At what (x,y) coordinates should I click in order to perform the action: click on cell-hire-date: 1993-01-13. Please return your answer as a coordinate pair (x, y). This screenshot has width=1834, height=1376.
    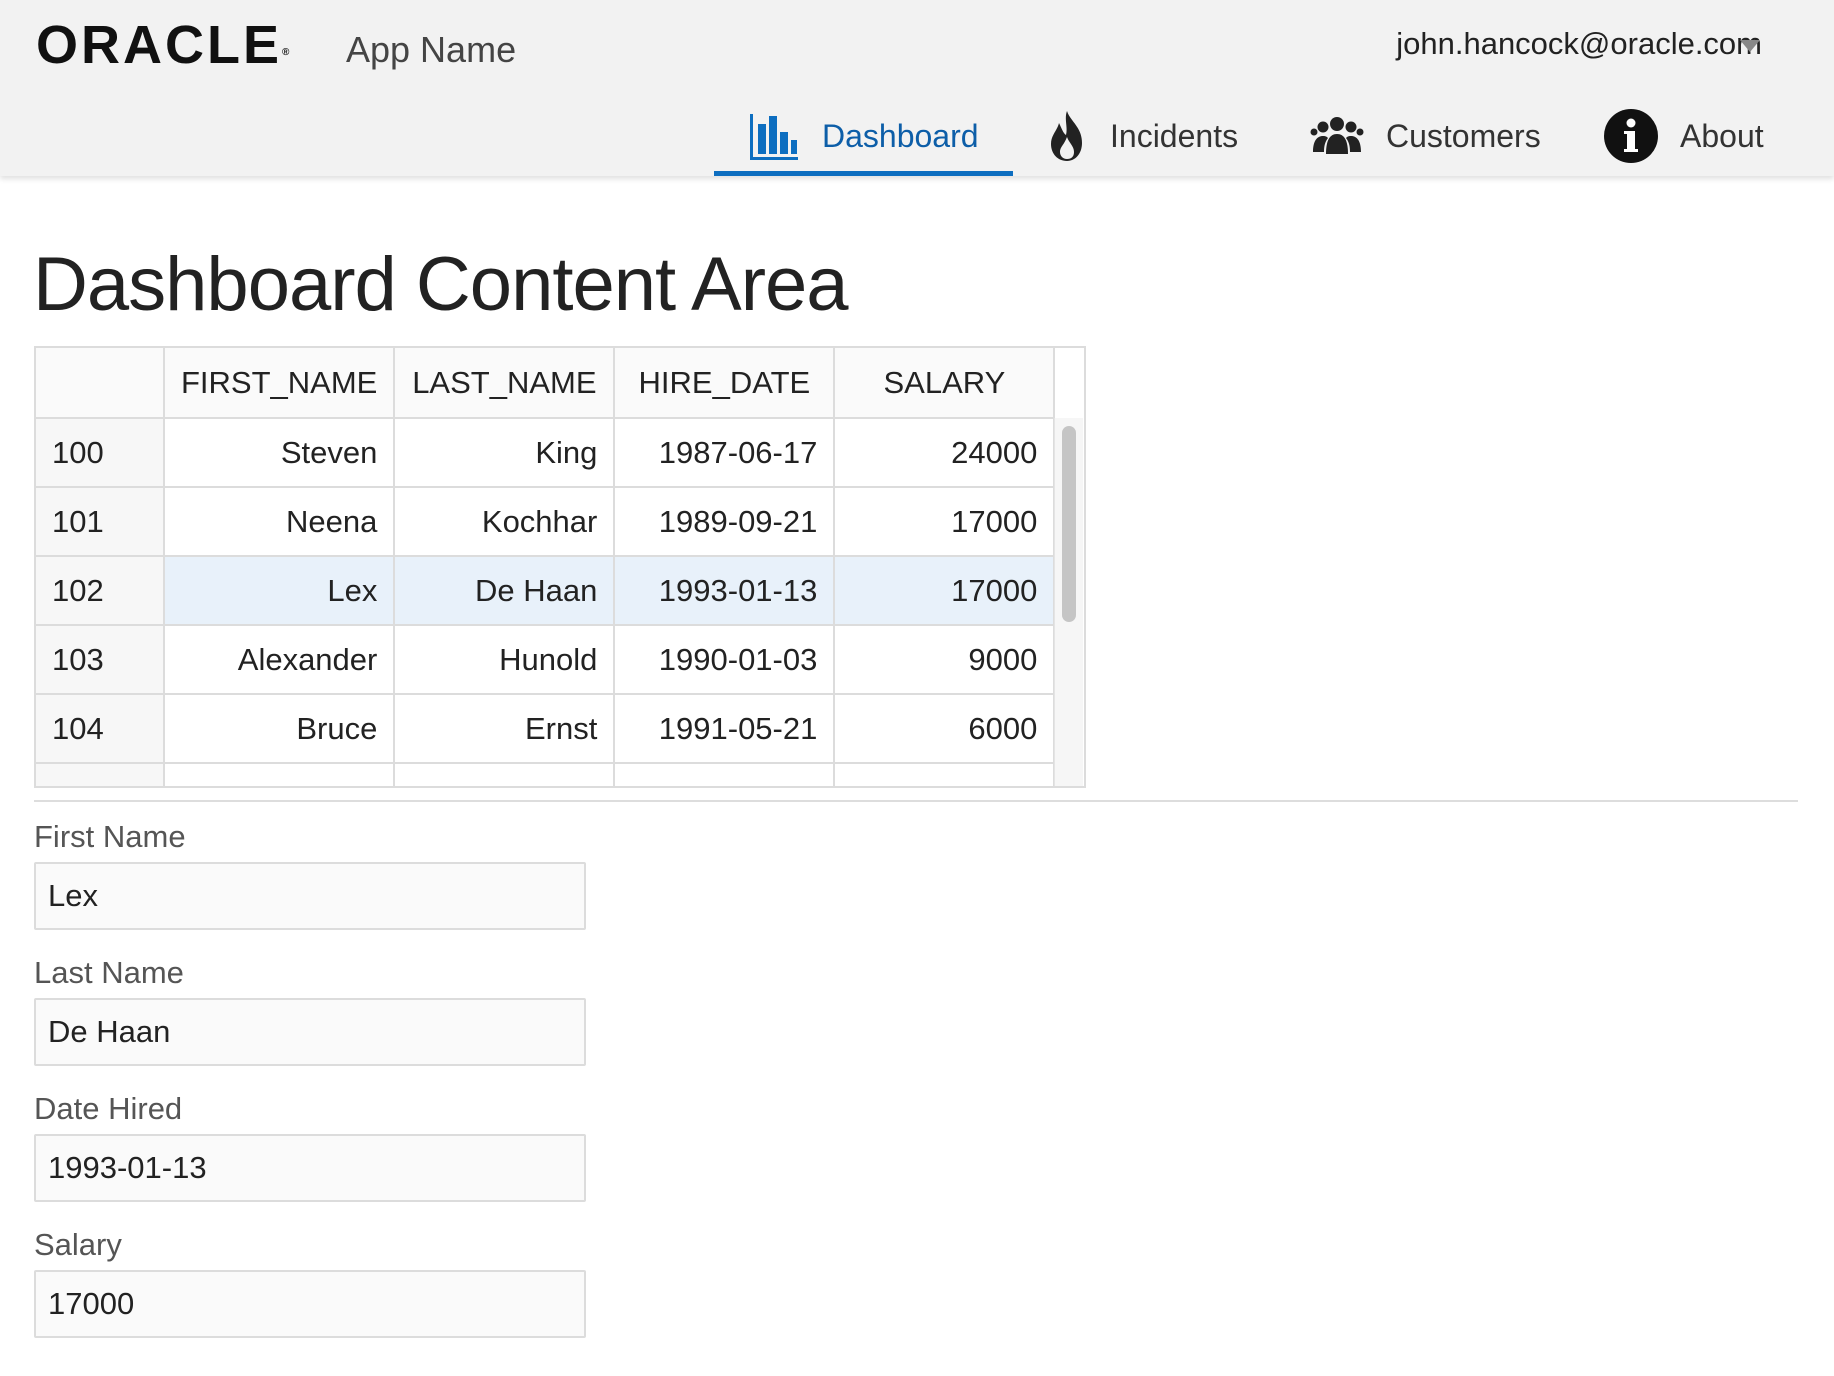
    Looking at the image, I should click on (725, 591).